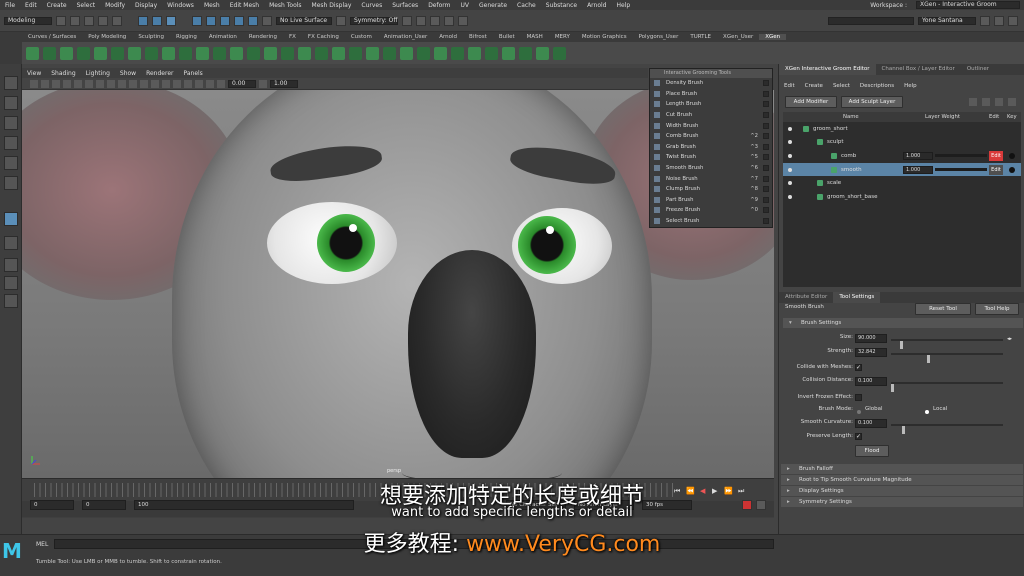 The width and height of the screenshot is (1024, 576). What do you see at coordinates (285, 5) in the screenshot?
I see `menu-mesh-tools: Mesh Tools` at bounding box center [285, 5].